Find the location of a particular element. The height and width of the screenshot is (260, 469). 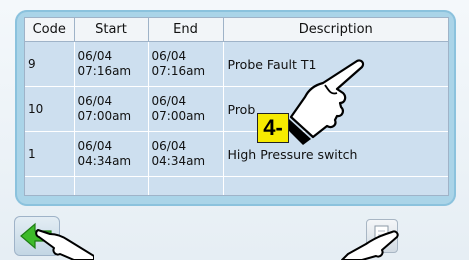

cell-start: 06/04 07:00am is located at coordinates (111, 109).